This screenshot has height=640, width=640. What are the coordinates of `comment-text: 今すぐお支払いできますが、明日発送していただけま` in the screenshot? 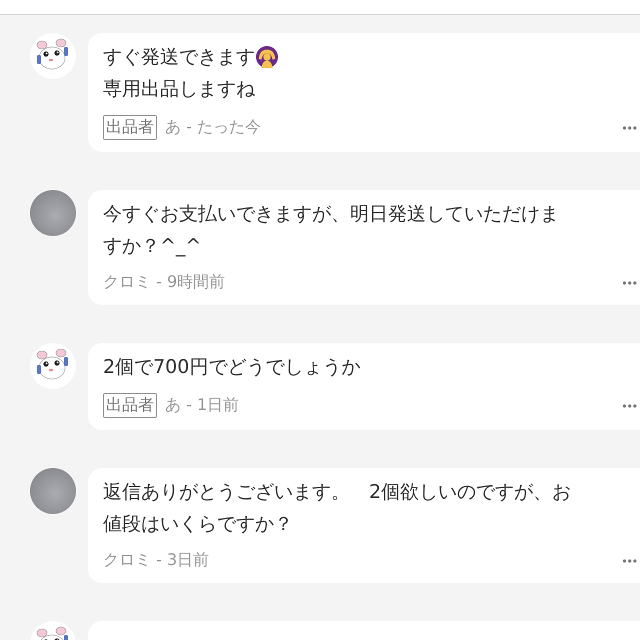 It's located at (331, 214).